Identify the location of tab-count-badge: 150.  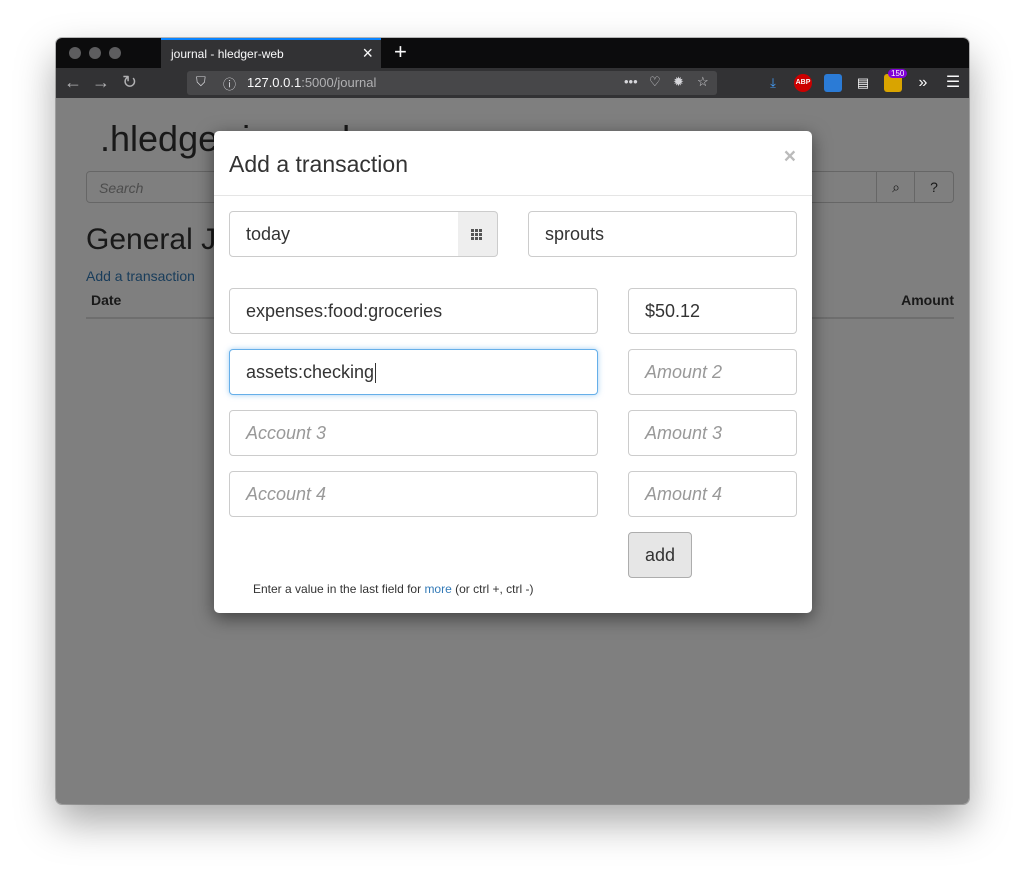
(898, 73).